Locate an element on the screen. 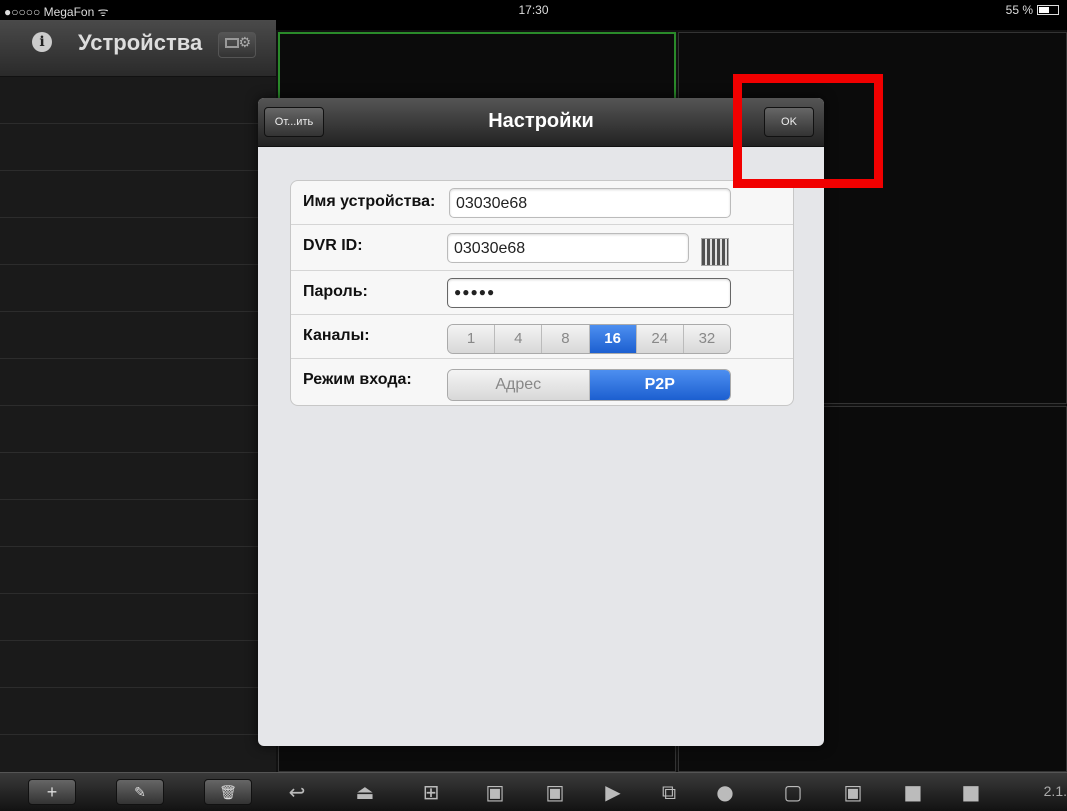  back-arrow-icon: ↩ is located at coordinates (297, 792).